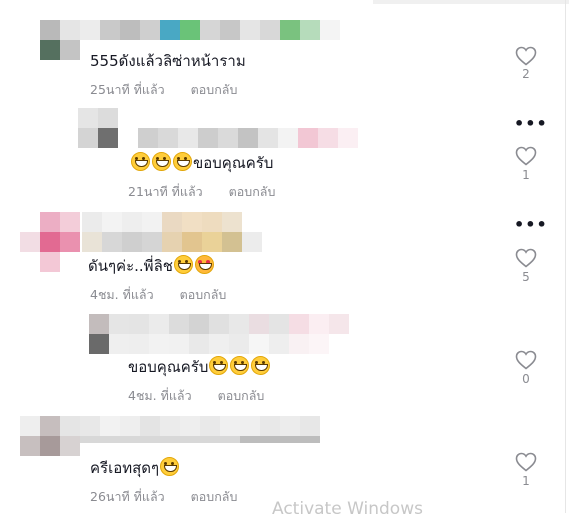  I want to click on right-divider, so click(565, 256).